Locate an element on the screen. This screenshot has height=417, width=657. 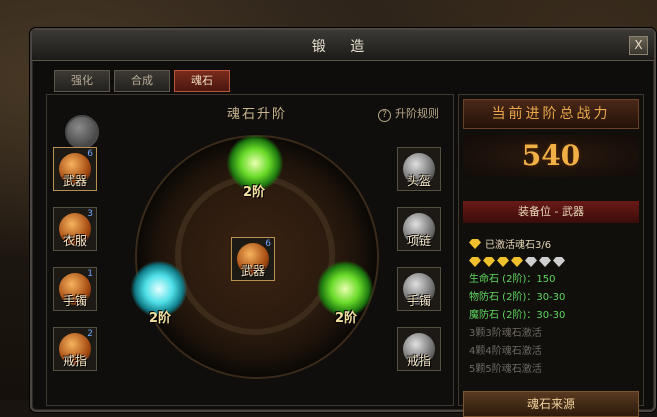
tab-soulstone: 魂石 is located at coordinates (202, 81).